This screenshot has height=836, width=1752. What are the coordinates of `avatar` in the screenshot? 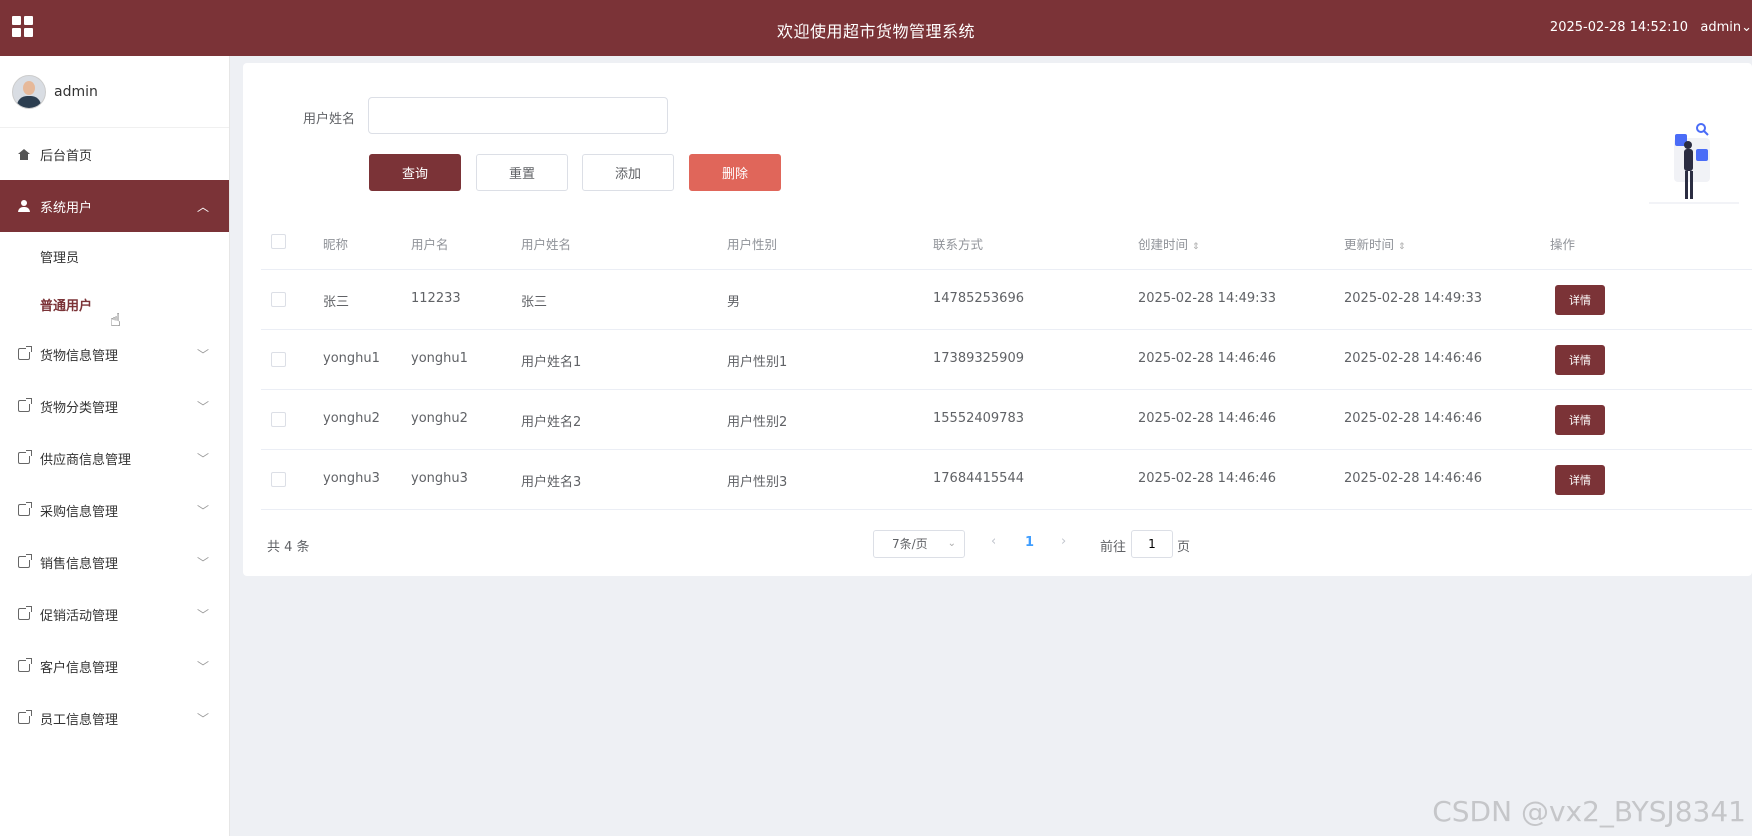 It's located at (29, 91).